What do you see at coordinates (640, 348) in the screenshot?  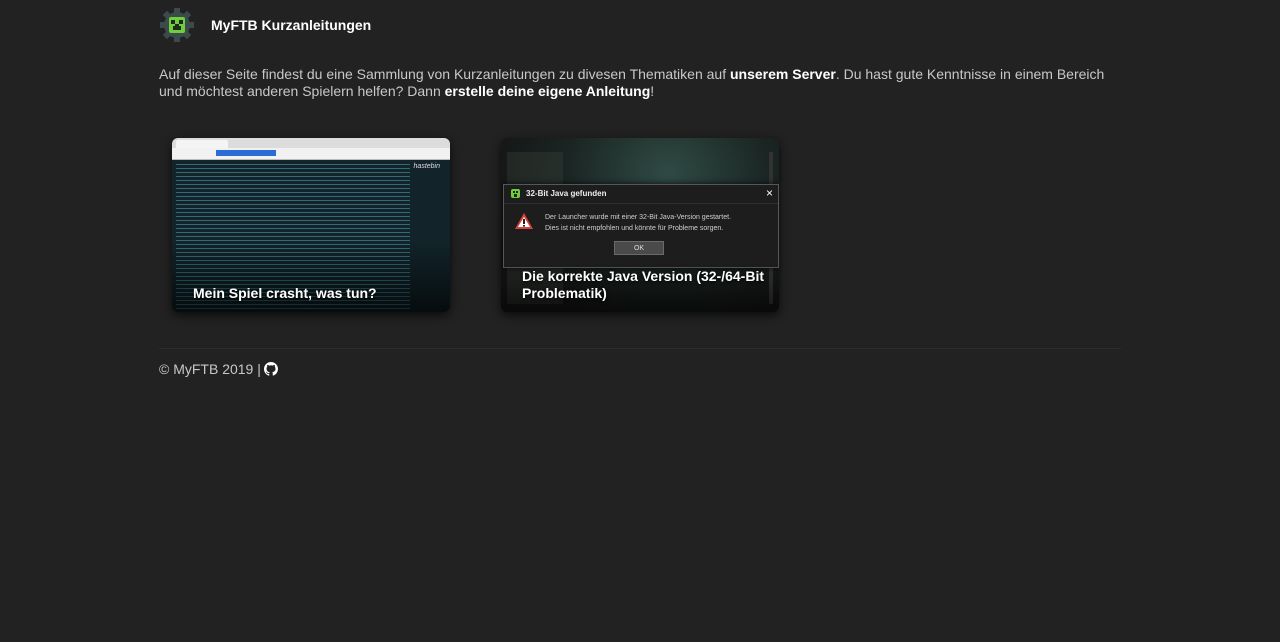 I see `footer-divider` at bounding box center [640, 348].